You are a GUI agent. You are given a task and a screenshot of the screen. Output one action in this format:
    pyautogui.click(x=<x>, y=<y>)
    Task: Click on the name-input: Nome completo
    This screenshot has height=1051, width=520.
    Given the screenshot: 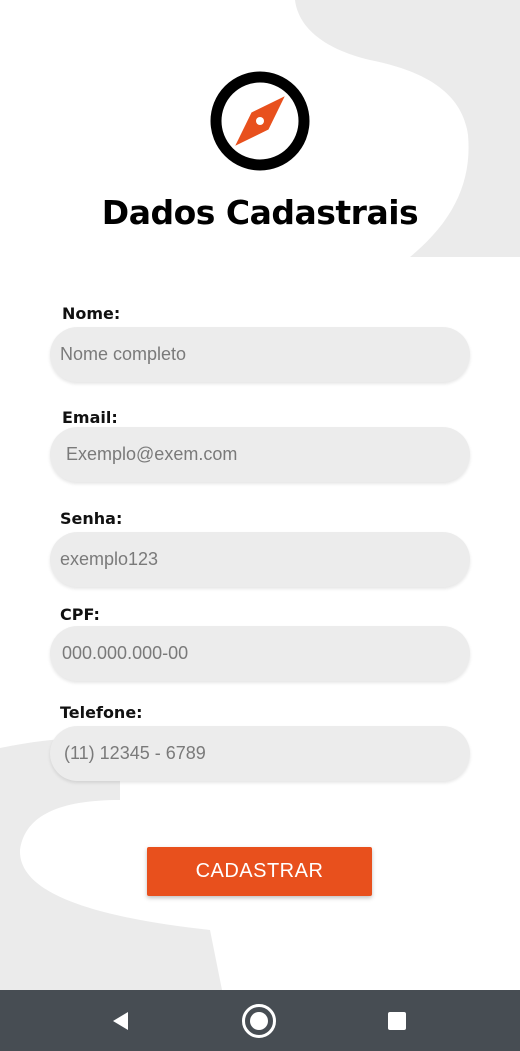 What is the action you would take?
    pyautogui.click(x=260, y=354)
    